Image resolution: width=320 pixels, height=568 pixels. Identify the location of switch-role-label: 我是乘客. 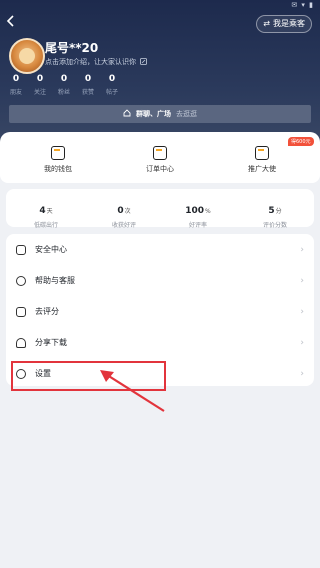
(289, 23).